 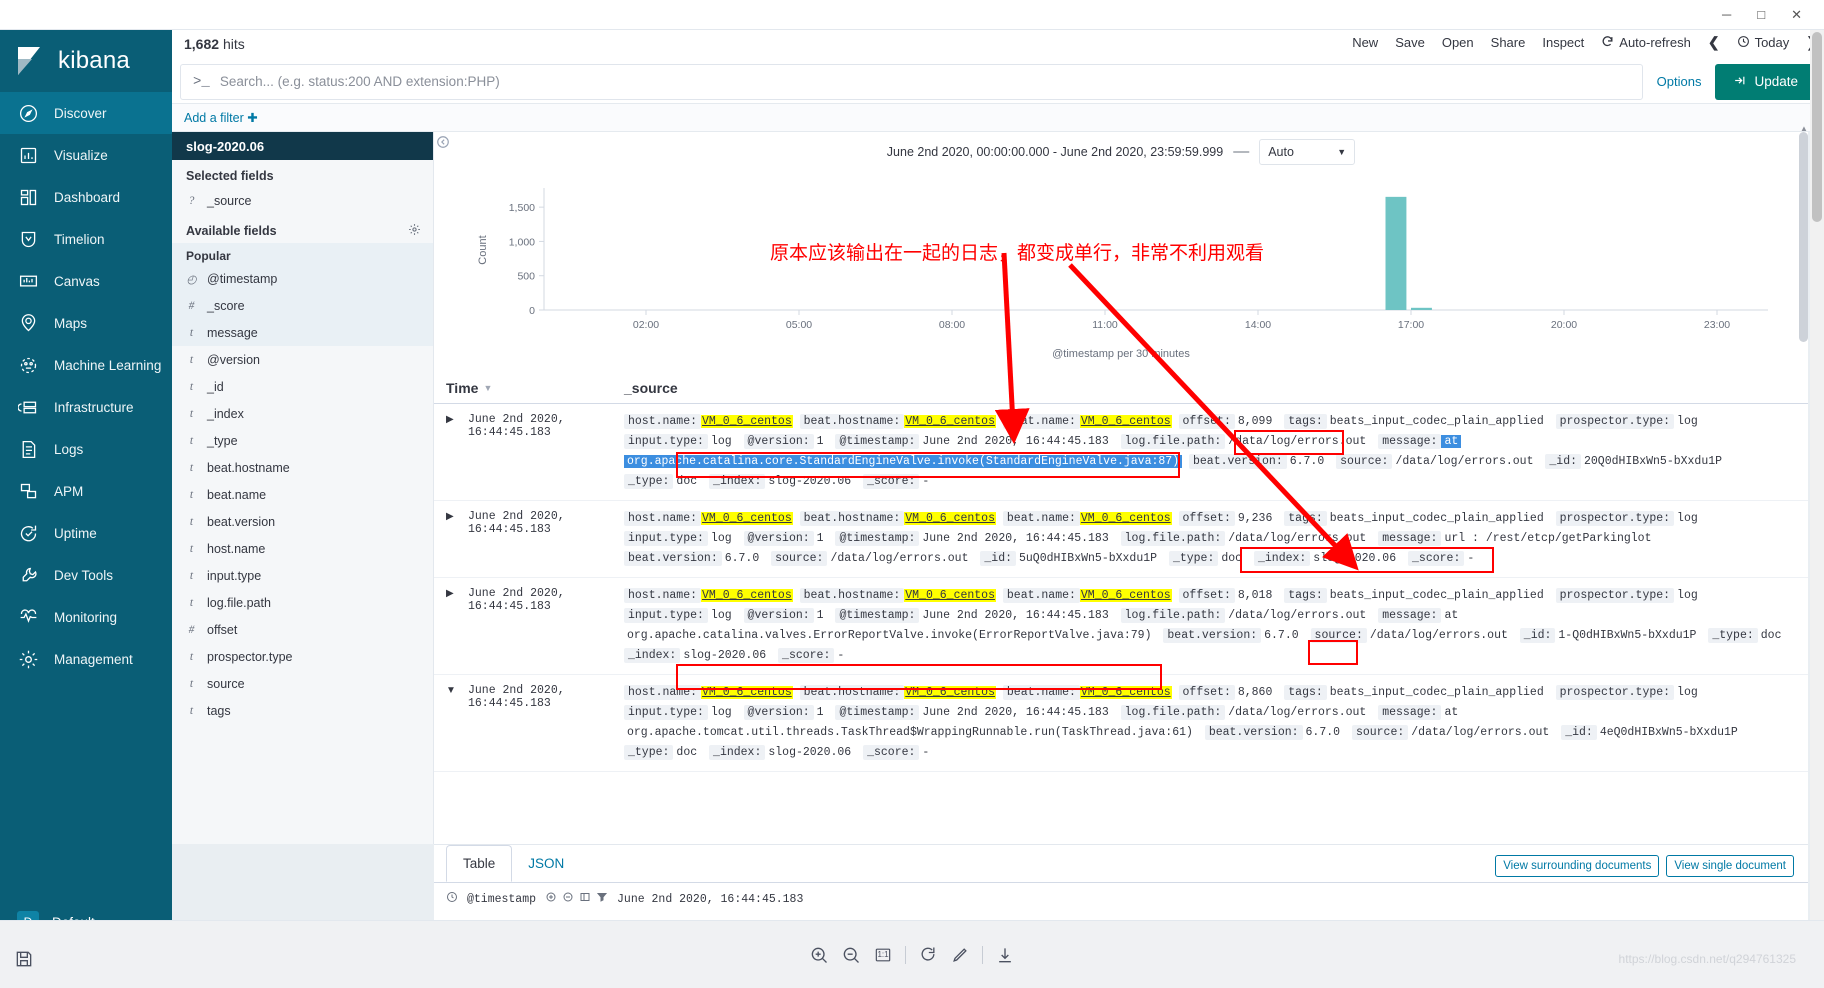 What do you see at coordinates (1761, 14) in the screenshot?
I see `maximize-icon: □` at bounding box center [1761, 14].